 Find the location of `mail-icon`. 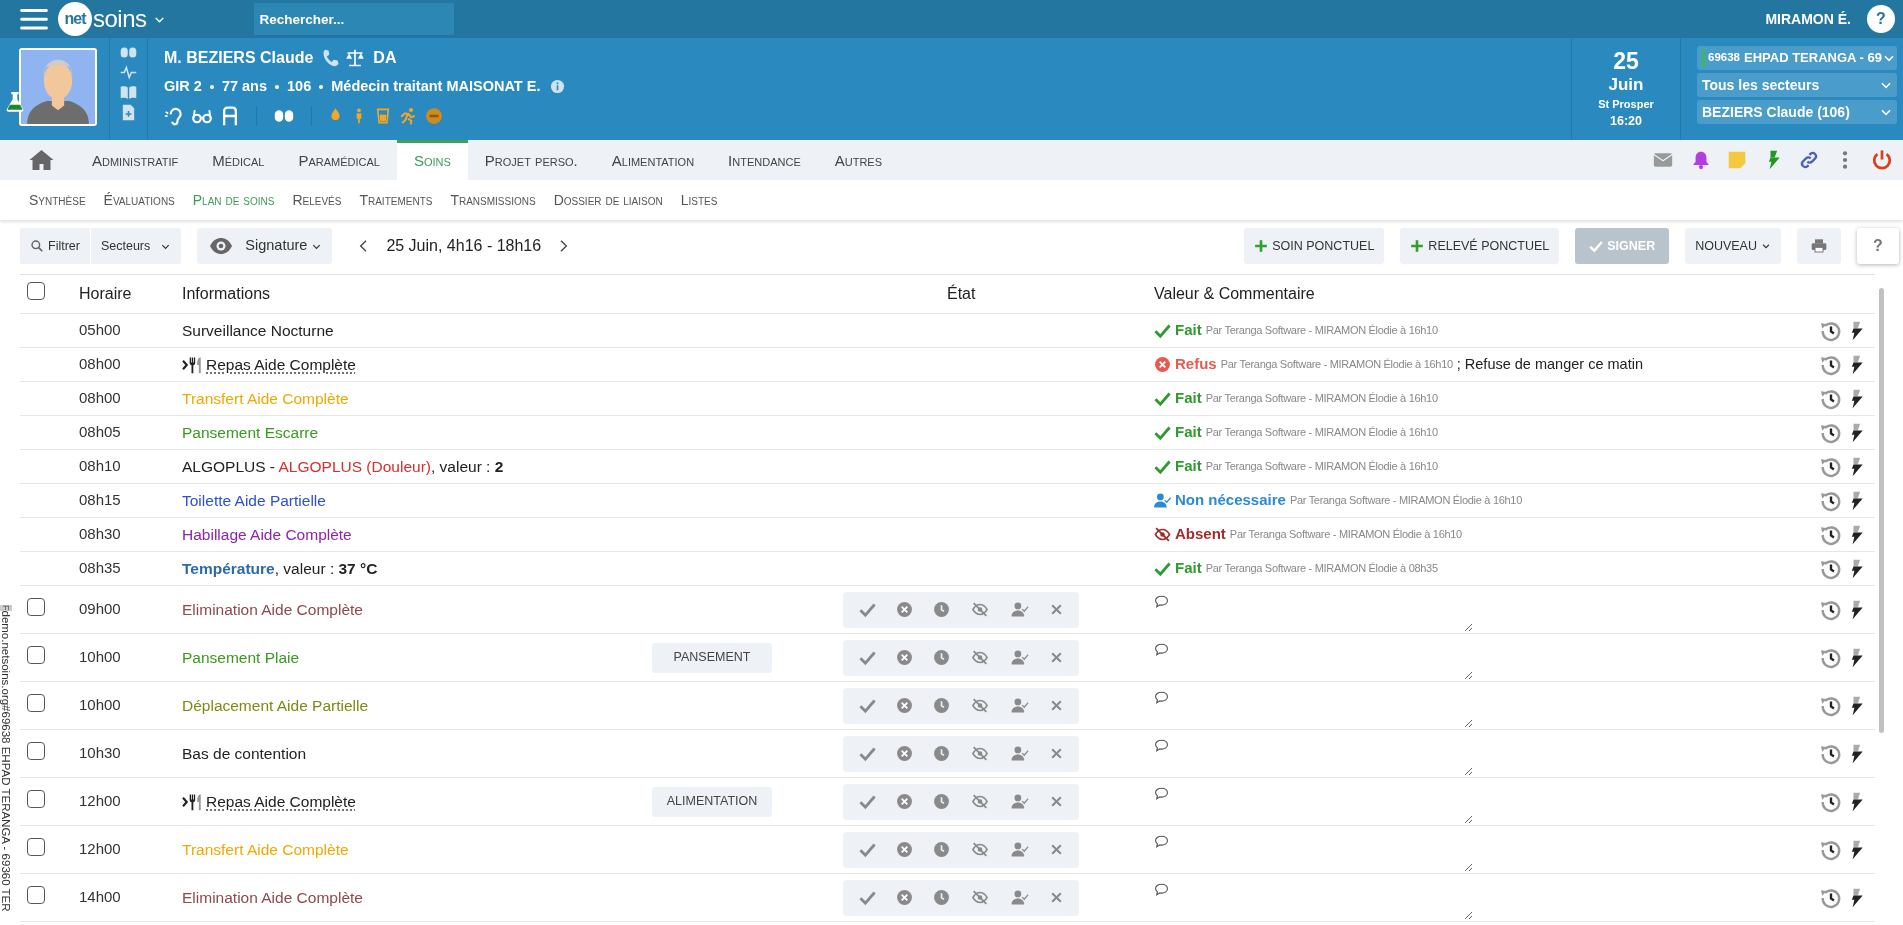

mail-icon is located at coordinates (1663, 160).